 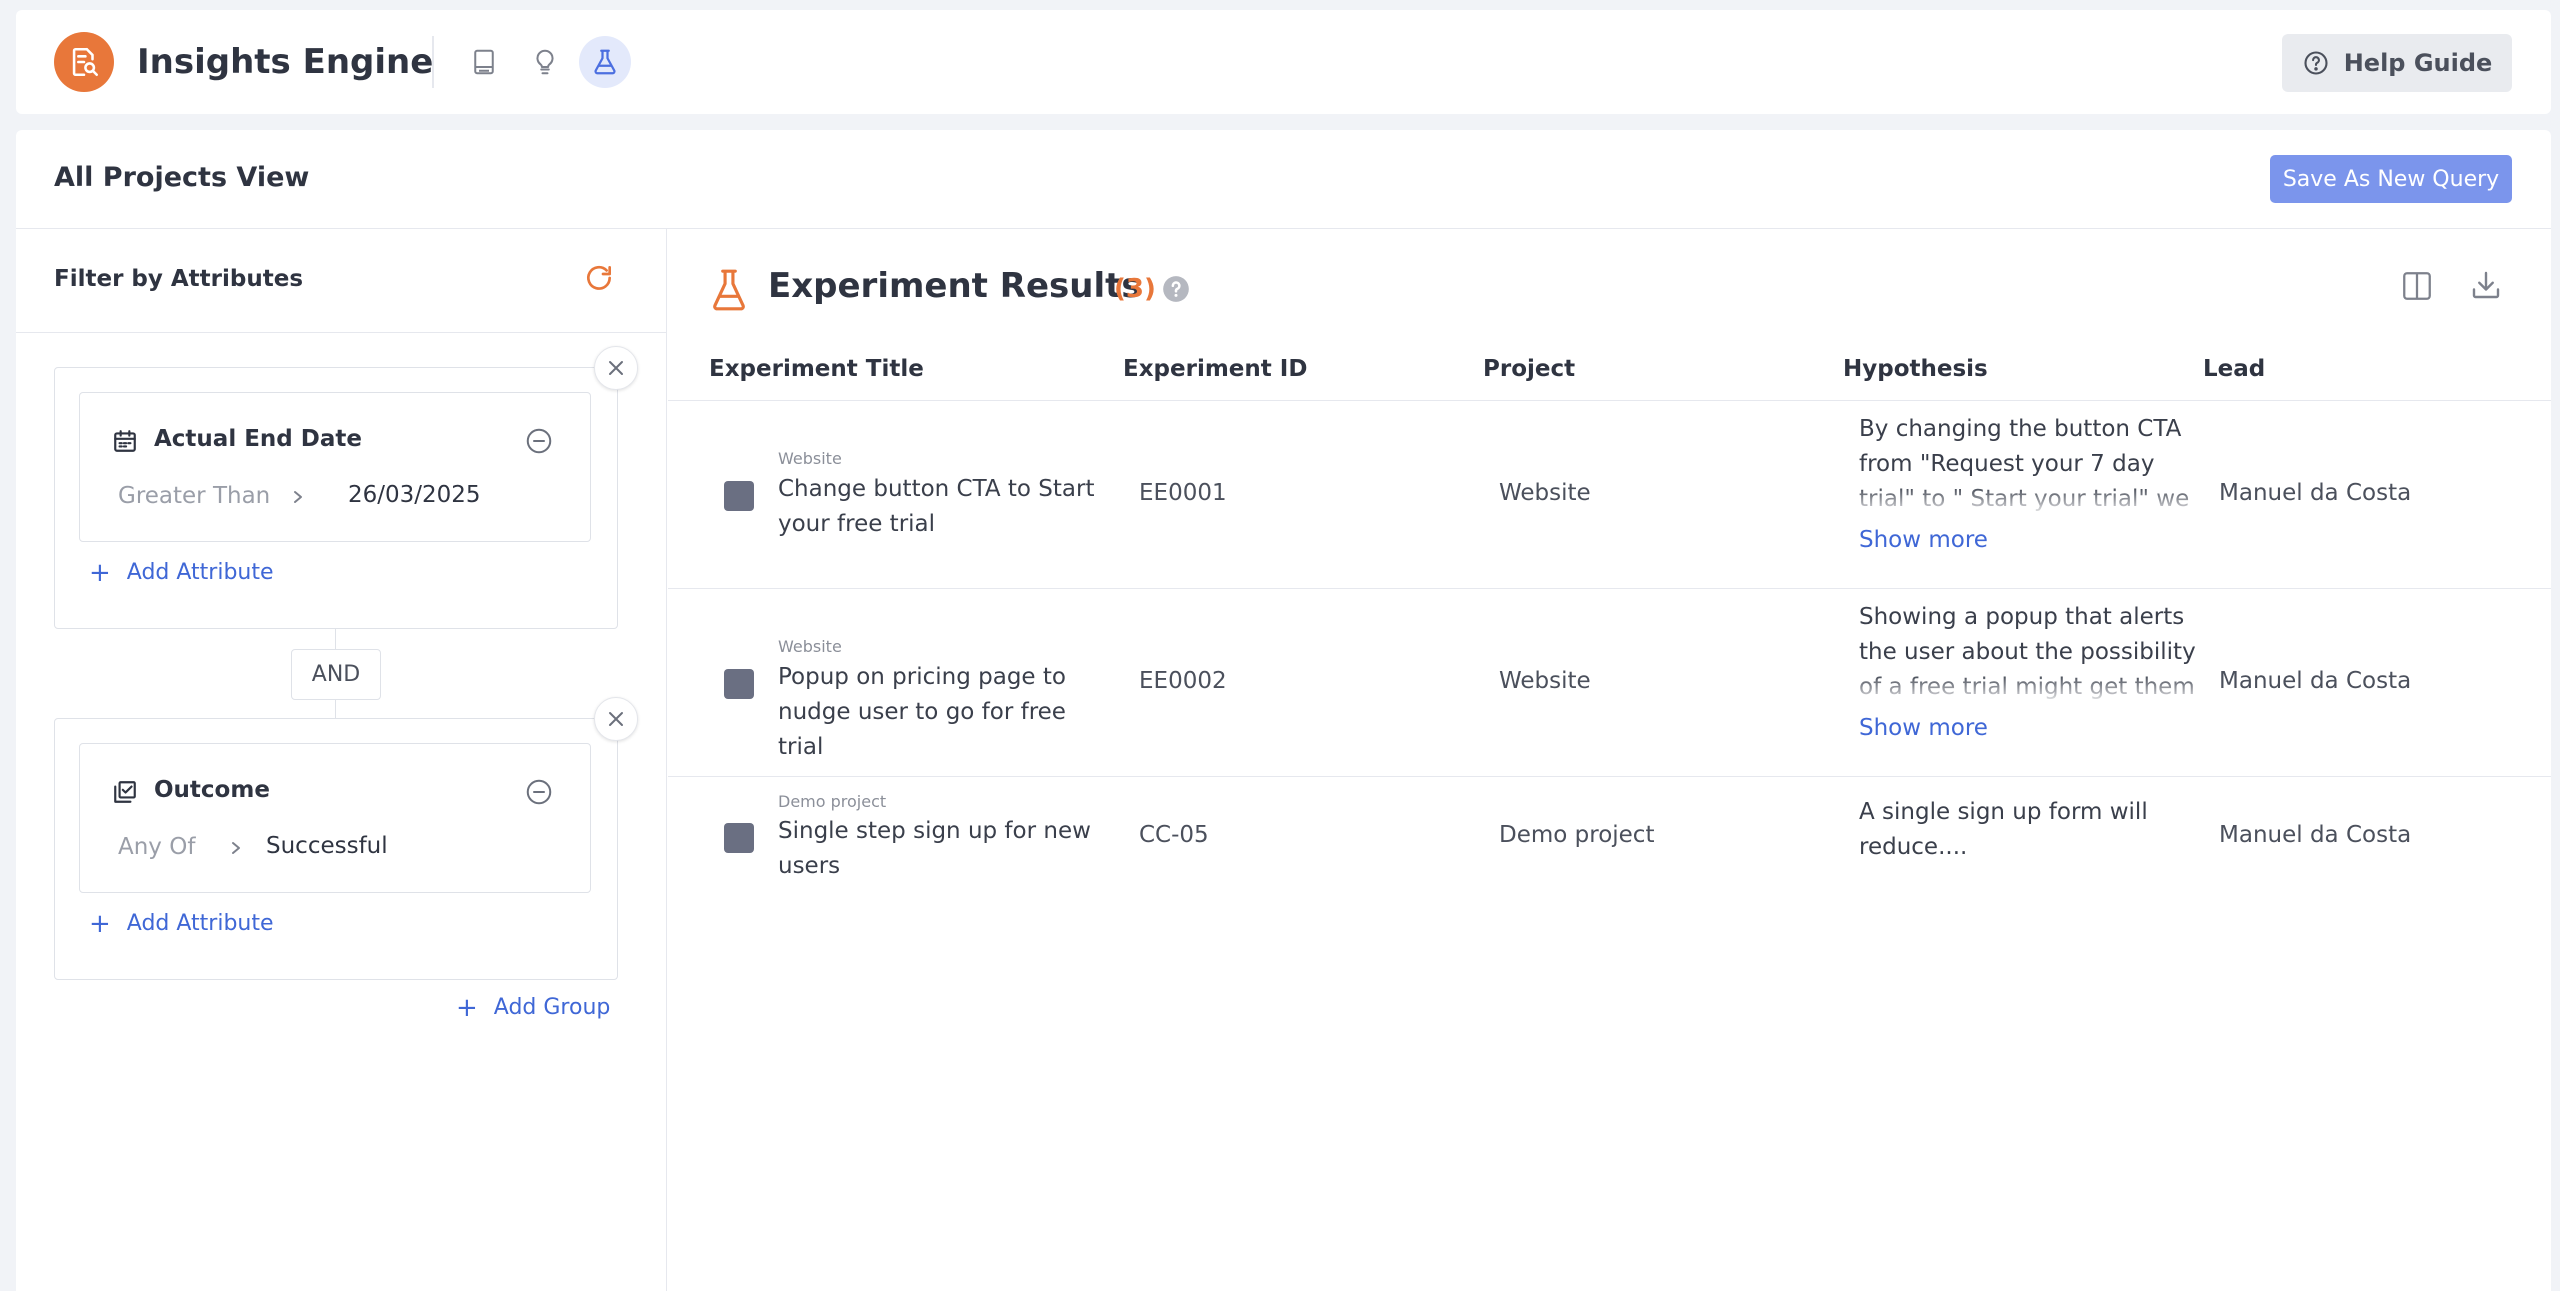 What do you see at coordinates (616, 719) in the screenshot?
I see `remove-group-2-close-icon` at bounding box center [616, 719].